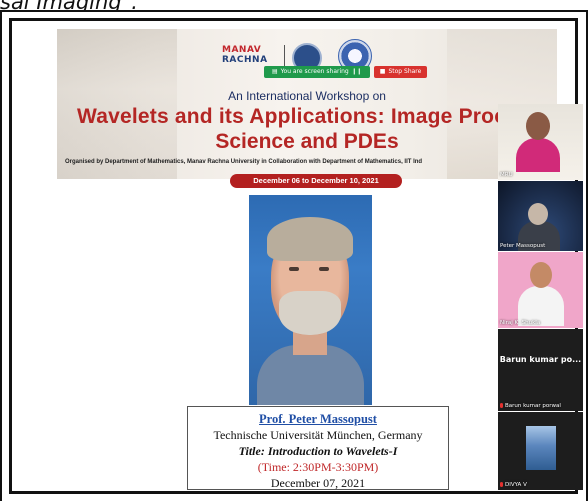 This screenshot has width=588, height=503. Describe the element at coordinates (533, 406) in the screenshot. I see `participant-label-text: Barun kumar porwal` at that location.